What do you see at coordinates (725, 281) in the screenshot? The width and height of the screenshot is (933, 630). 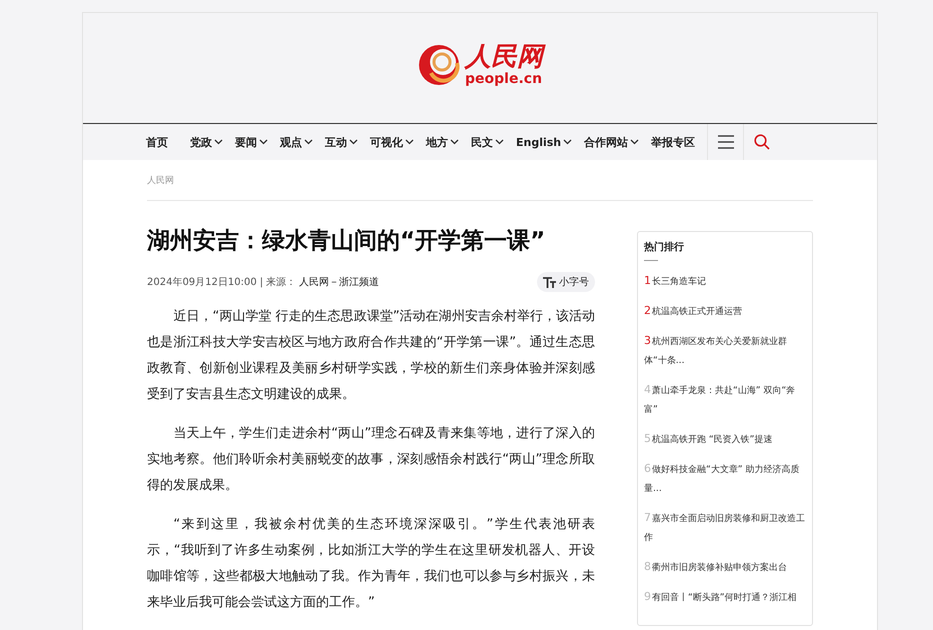 I see `hot-list-item: 1 长三角造车记` at bounding box center [725, 281].